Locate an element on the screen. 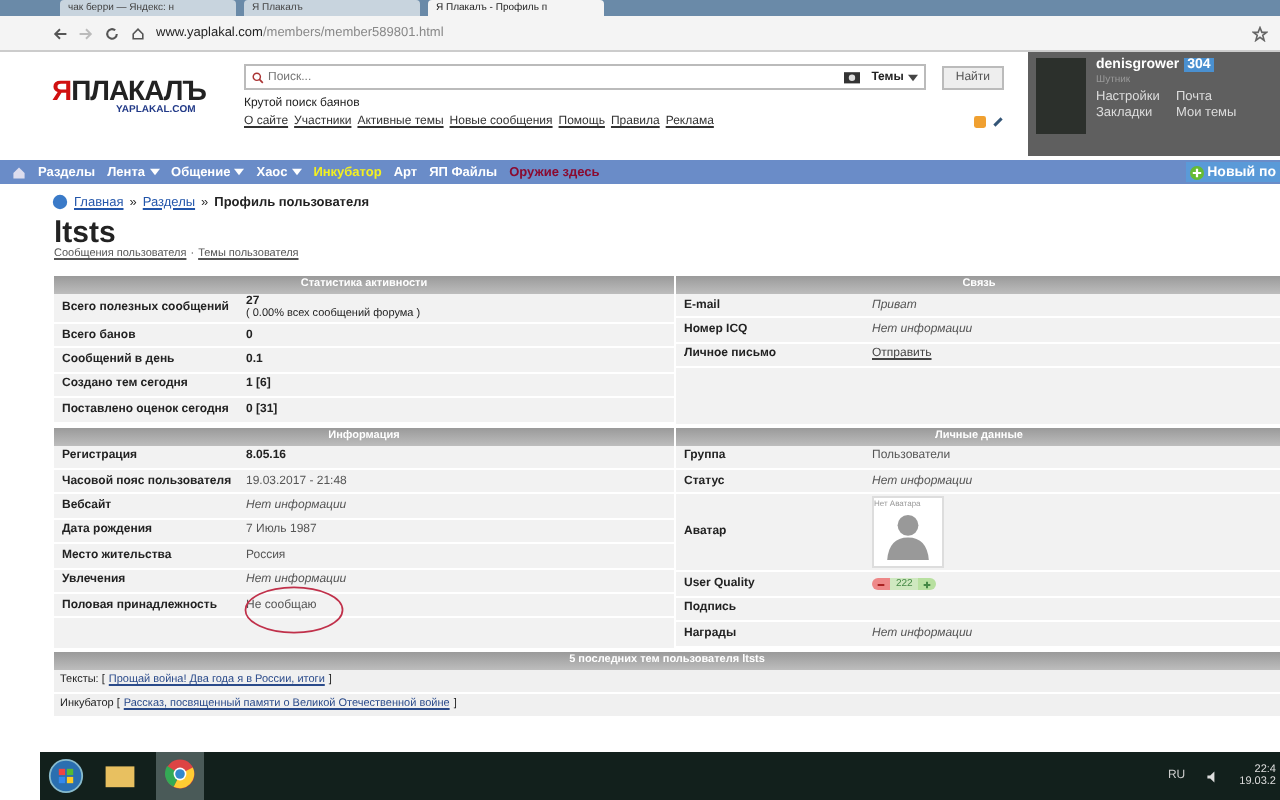  folder-icon is located at coordinates (120, 776).